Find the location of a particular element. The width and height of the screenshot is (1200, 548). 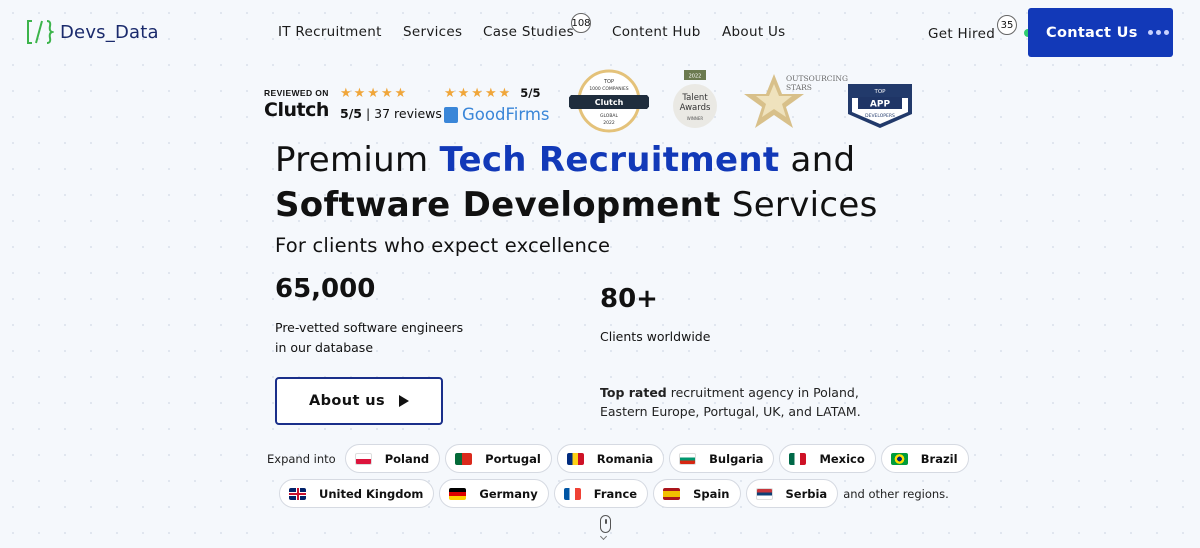

mexico-flag-icon is located at coordinates (798, 458).